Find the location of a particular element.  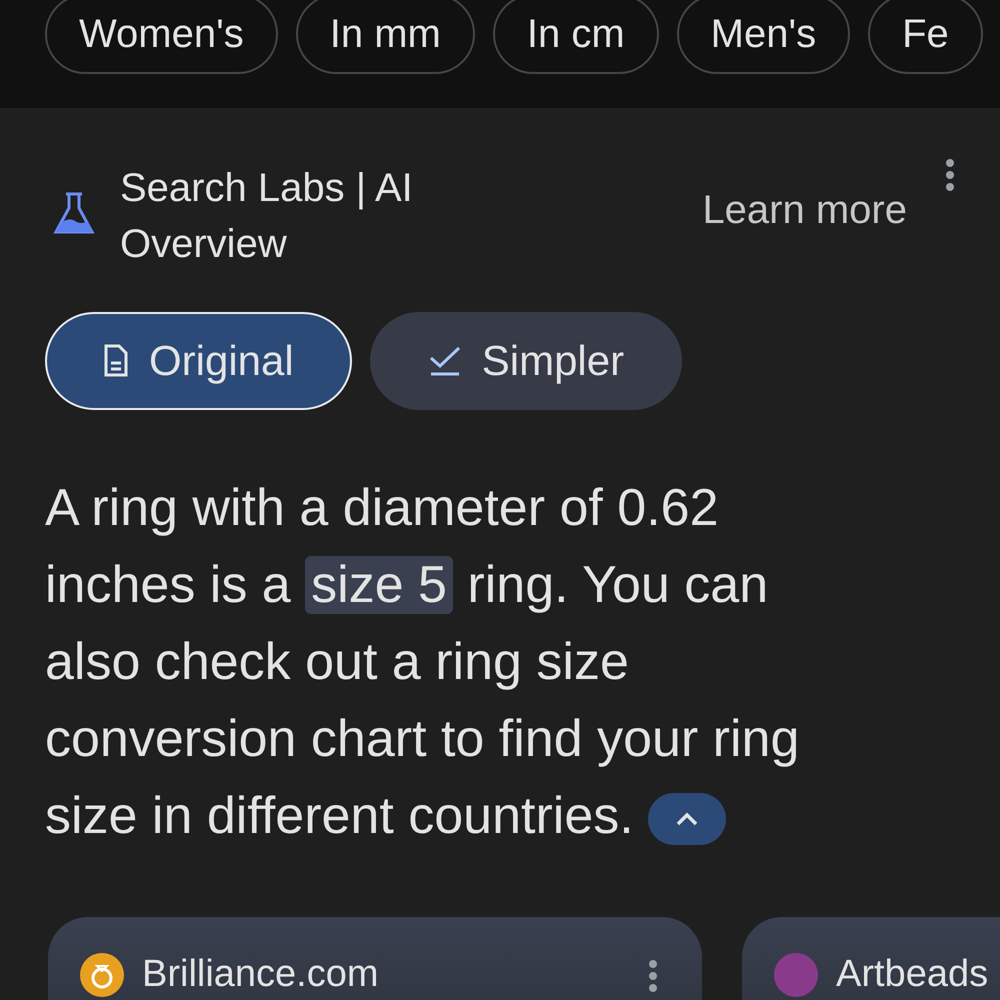

chevron-icon is located at coordinates (686, 819).